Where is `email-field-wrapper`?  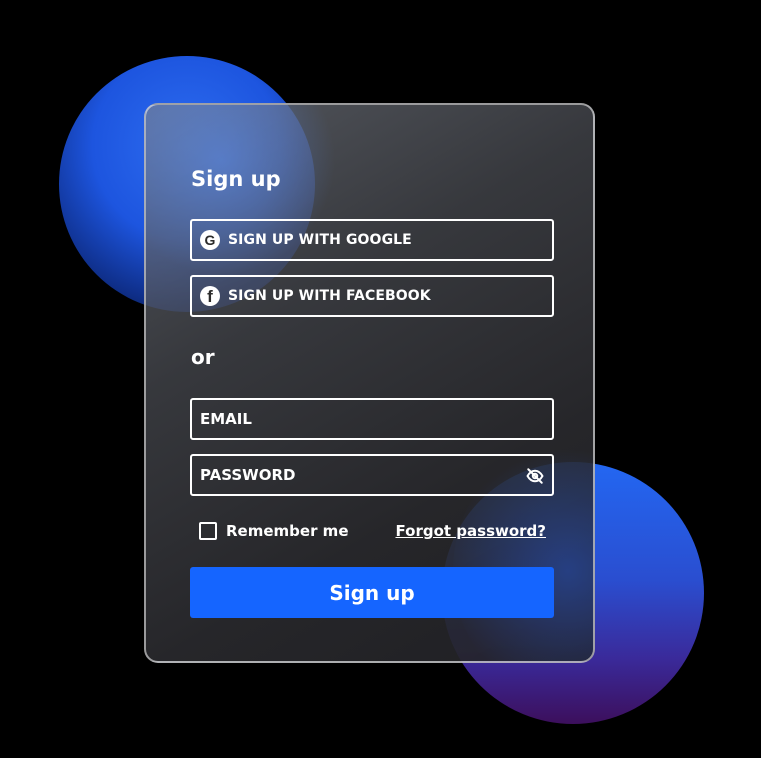
email-field-wrapper is located at coordinates (372, 419).